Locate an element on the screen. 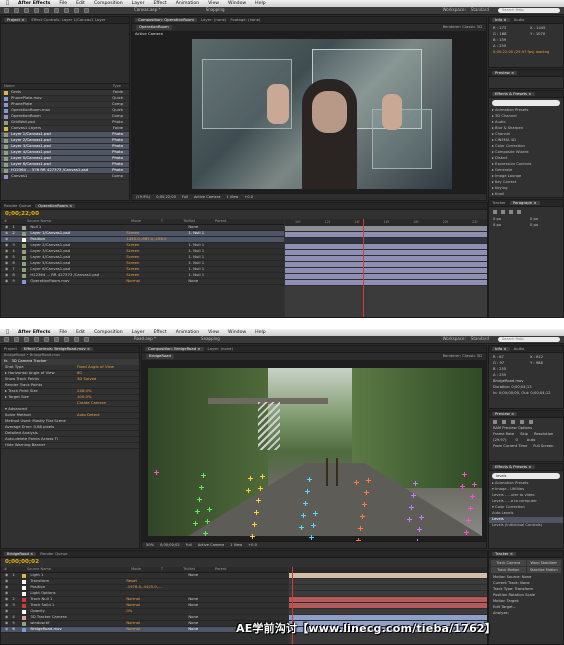 The height and width of the screenshot is (645, 564). tab-layer: Layer: (none) is located at coordinates (220, 348).